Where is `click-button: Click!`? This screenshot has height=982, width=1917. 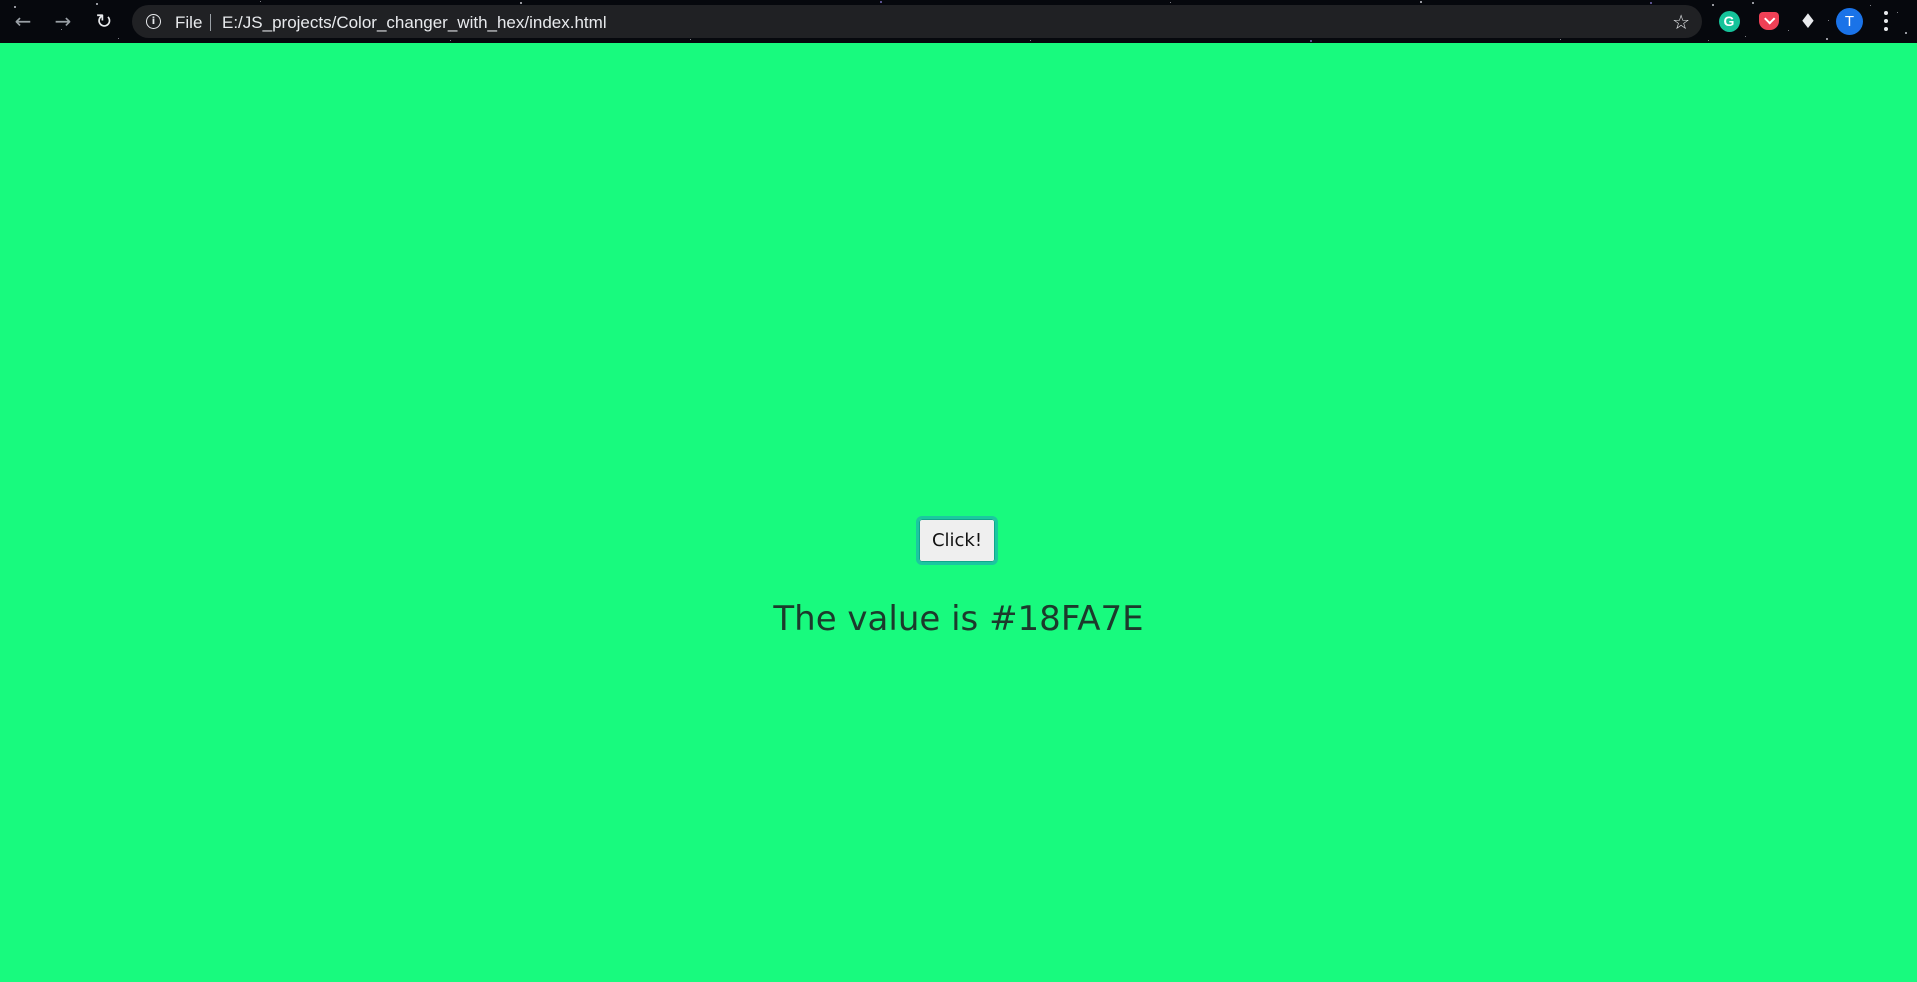 click-button: Click! is located at coordinates (957, 540).